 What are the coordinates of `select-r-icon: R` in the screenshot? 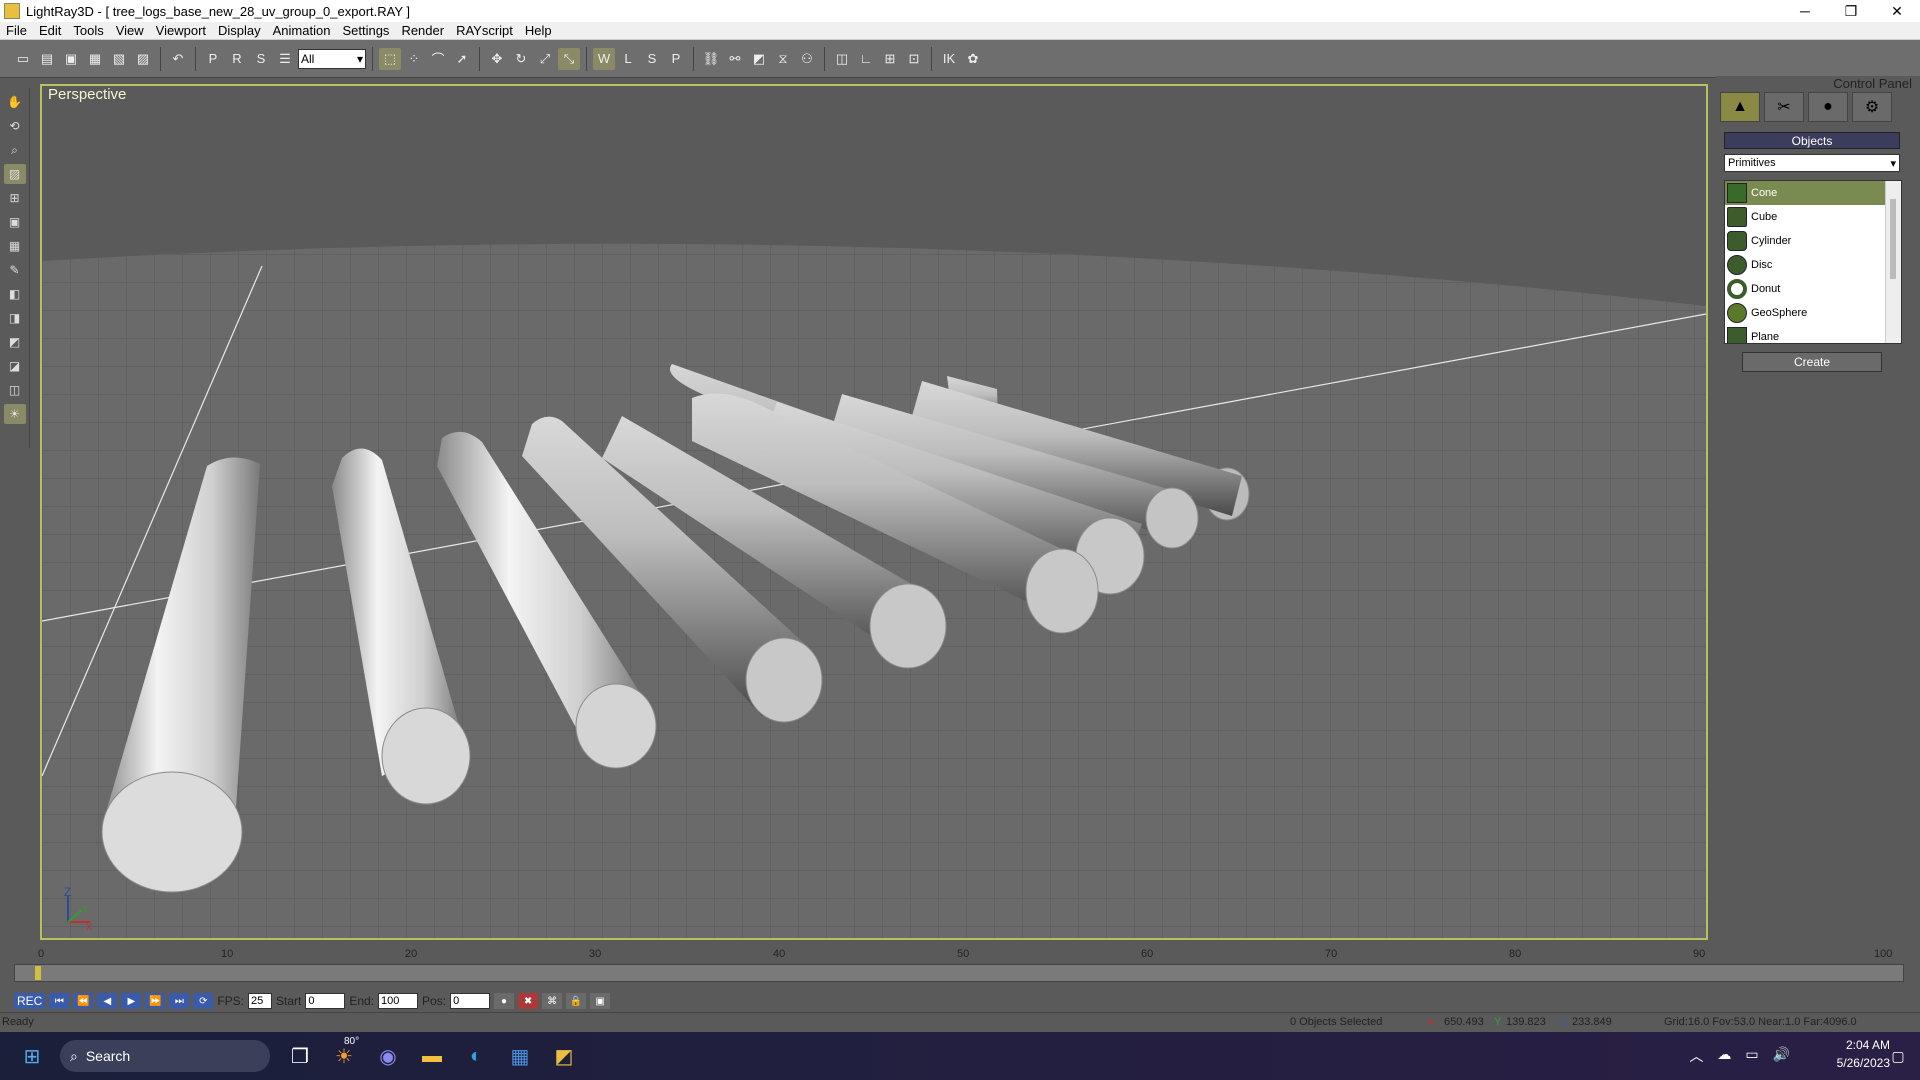 It's located at (237, 59).